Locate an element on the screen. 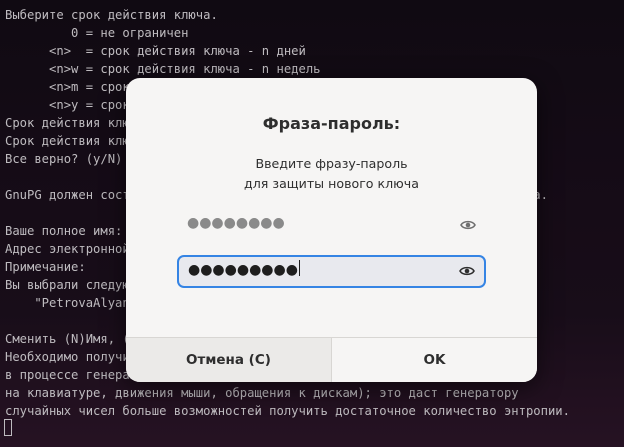 This screenshot has width=624, height=447. dialog-description-line: Введите фразу-пароль is located at coordinates (331, 163).